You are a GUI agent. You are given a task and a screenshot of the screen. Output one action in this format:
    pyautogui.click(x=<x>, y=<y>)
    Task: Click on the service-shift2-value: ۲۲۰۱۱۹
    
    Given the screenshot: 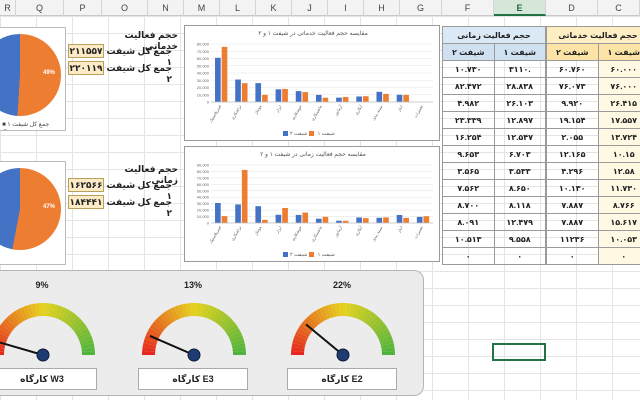 What is the action you would take?
    pyautogui.click(x=86, y=68)
    